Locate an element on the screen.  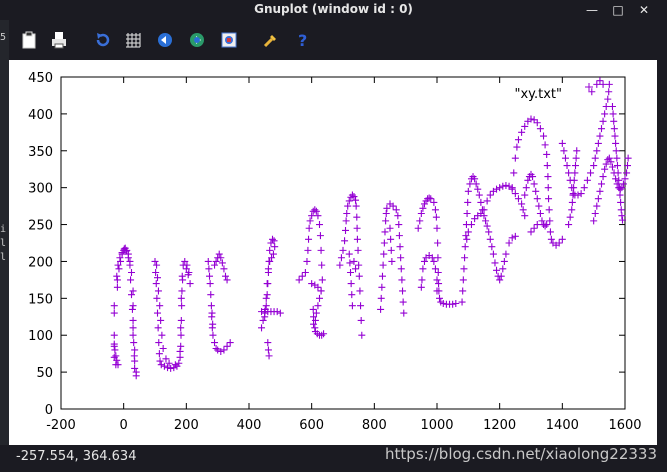
print-icon is located at coordinates (59, 40).